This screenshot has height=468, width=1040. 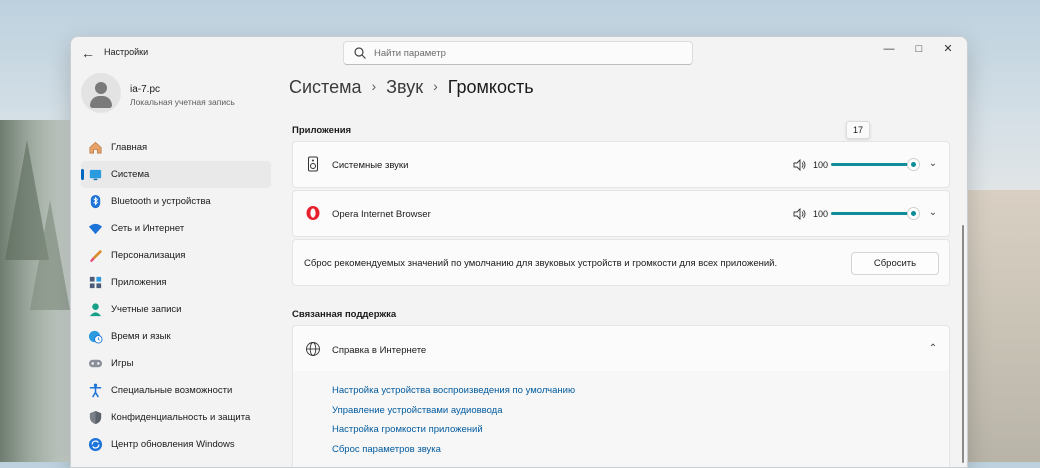 What do you see at coordinates (95, 417) in the screenshot?
I see `shield-icon` at bounding box center [95, 417].